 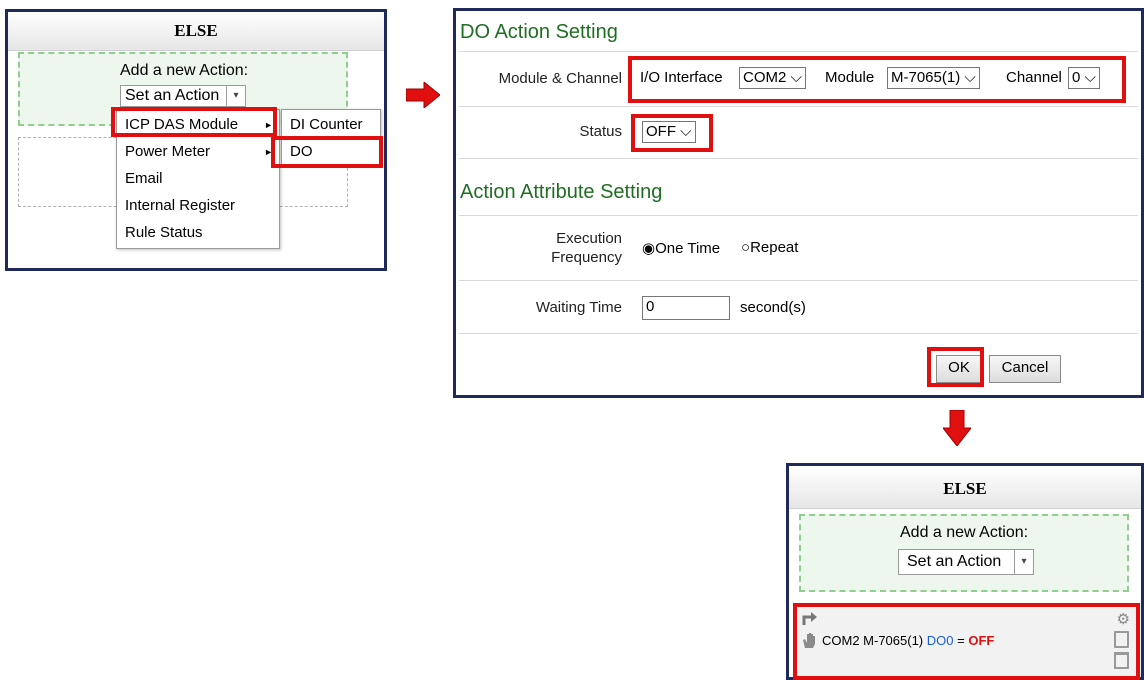 What do you see at coordinates (649, 248) in the screenshot?
I see `radio-checked-icon: ◉` at bounding box center [649, 248].